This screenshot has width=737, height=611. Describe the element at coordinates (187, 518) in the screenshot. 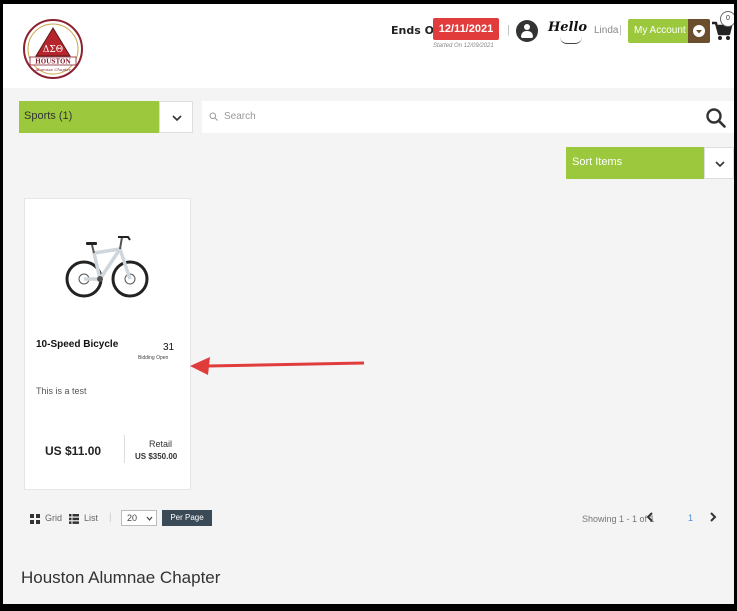

I see `per-page-button: Per Page` at that location.